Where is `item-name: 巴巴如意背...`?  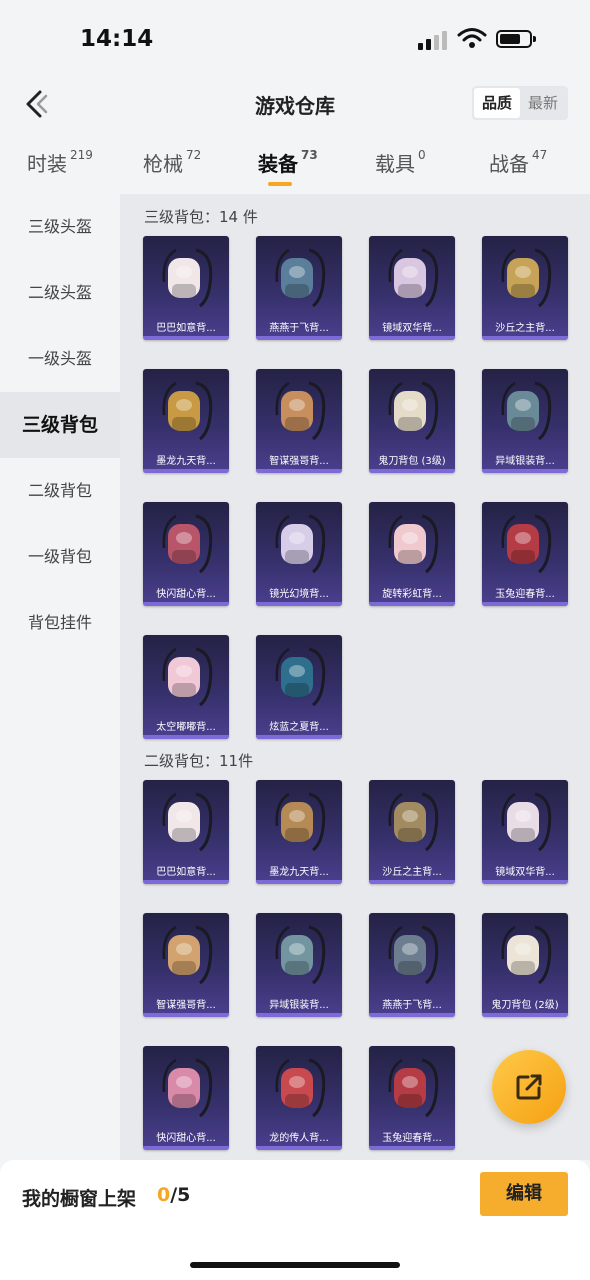 item-name: 巴巴如意背... is located at coordinates (186, 328).